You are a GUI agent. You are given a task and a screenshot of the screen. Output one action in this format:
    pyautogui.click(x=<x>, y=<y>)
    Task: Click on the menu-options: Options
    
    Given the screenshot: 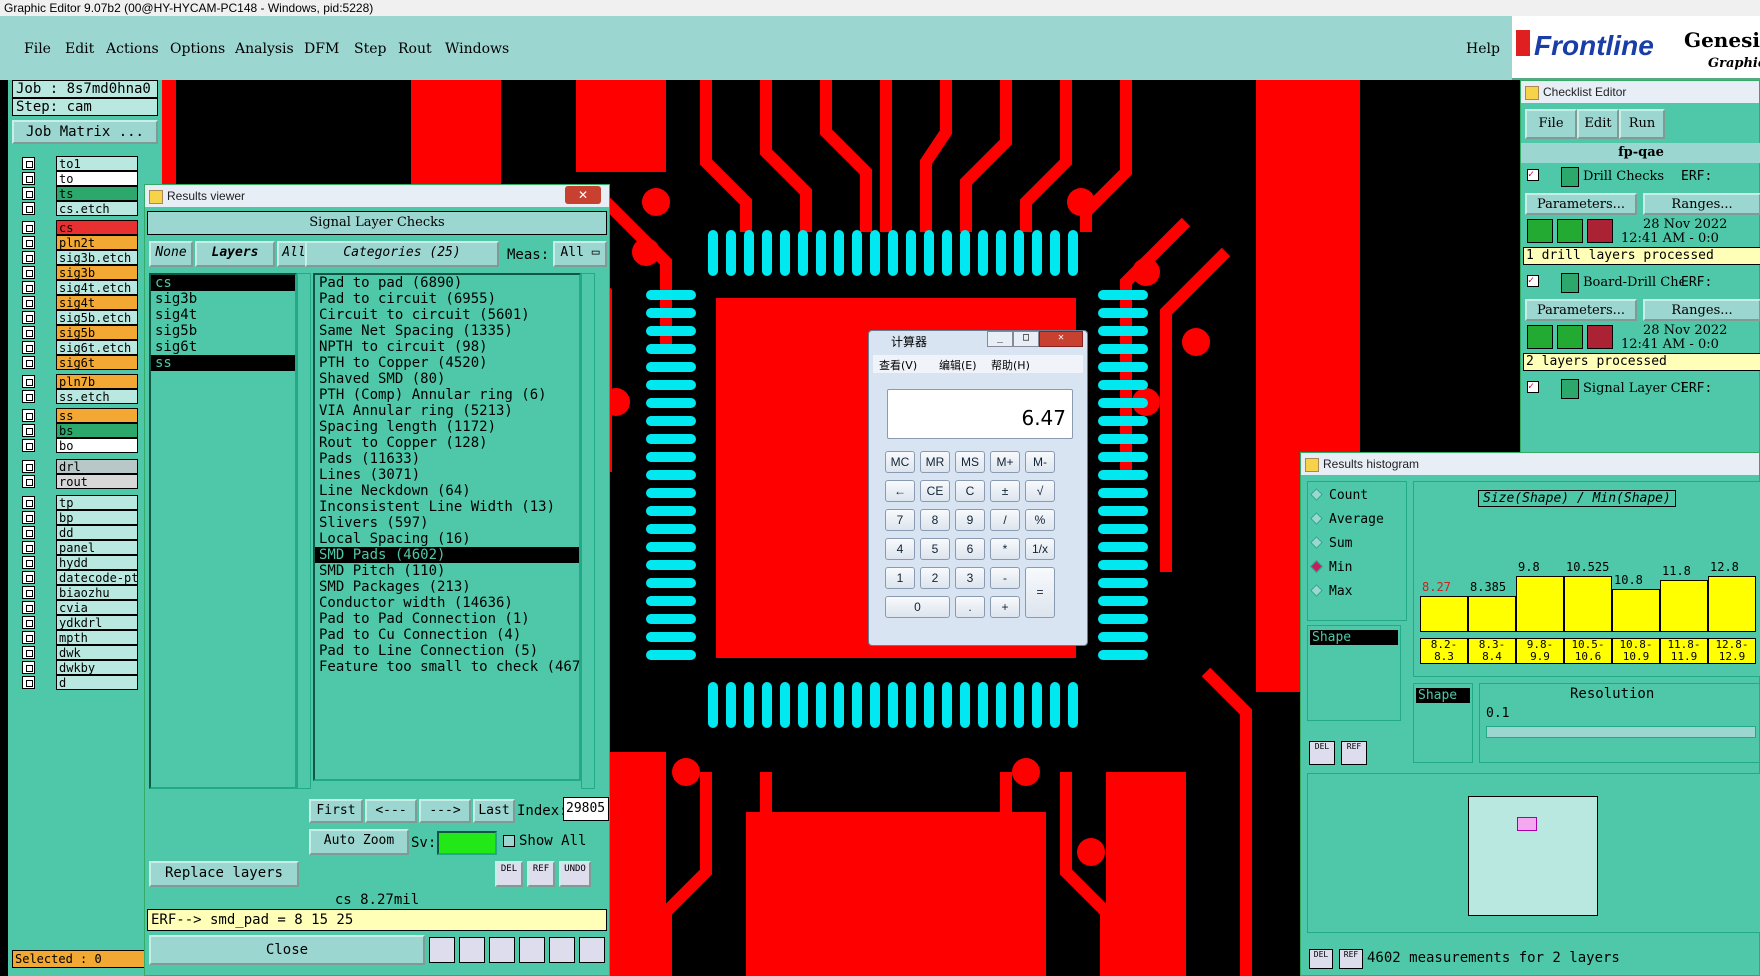 What is the action you would take?
    pyautogui.click(x=197, y=49)
    